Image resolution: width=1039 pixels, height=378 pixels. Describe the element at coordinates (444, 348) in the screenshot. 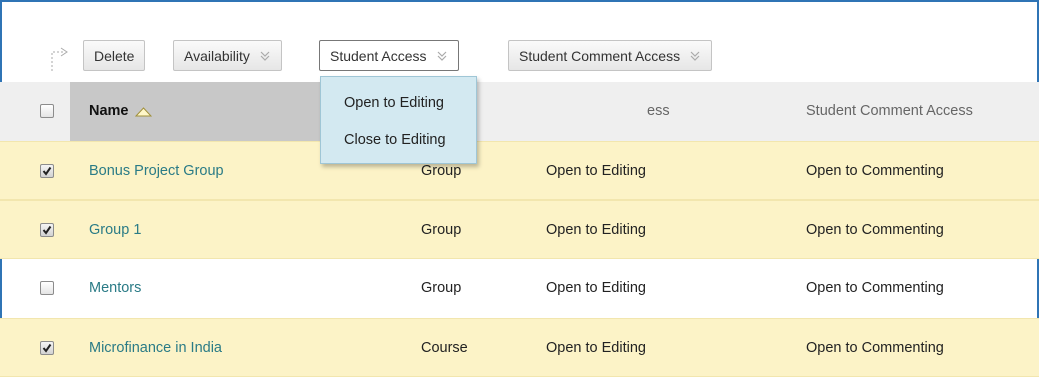

I see `row-type: Course` at that location.